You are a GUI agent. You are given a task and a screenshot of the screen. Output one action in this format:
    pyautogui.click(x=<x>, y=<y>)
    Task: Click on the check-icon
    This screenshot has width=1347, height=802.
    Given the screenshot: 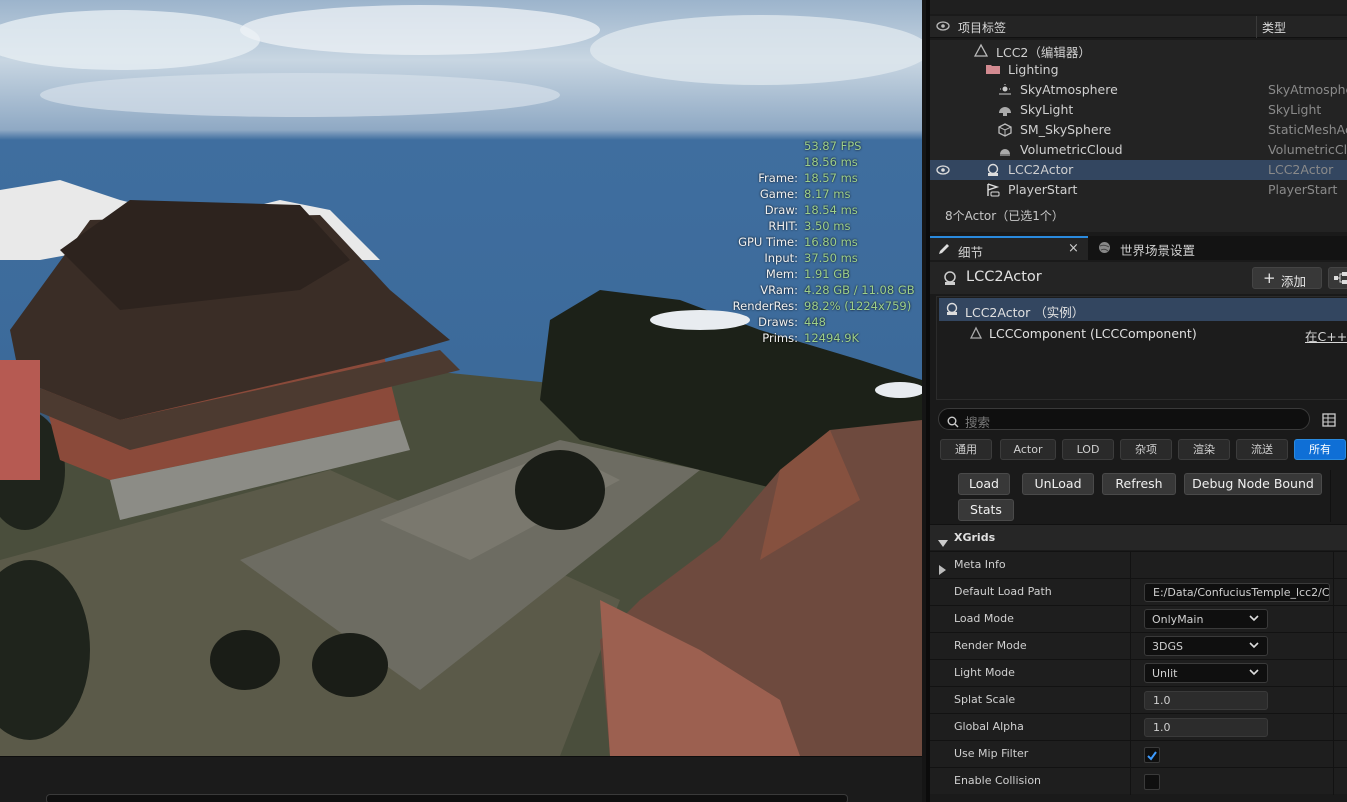 What is the action you would take?
    pyautogui.click(x=1152, y=756)
    